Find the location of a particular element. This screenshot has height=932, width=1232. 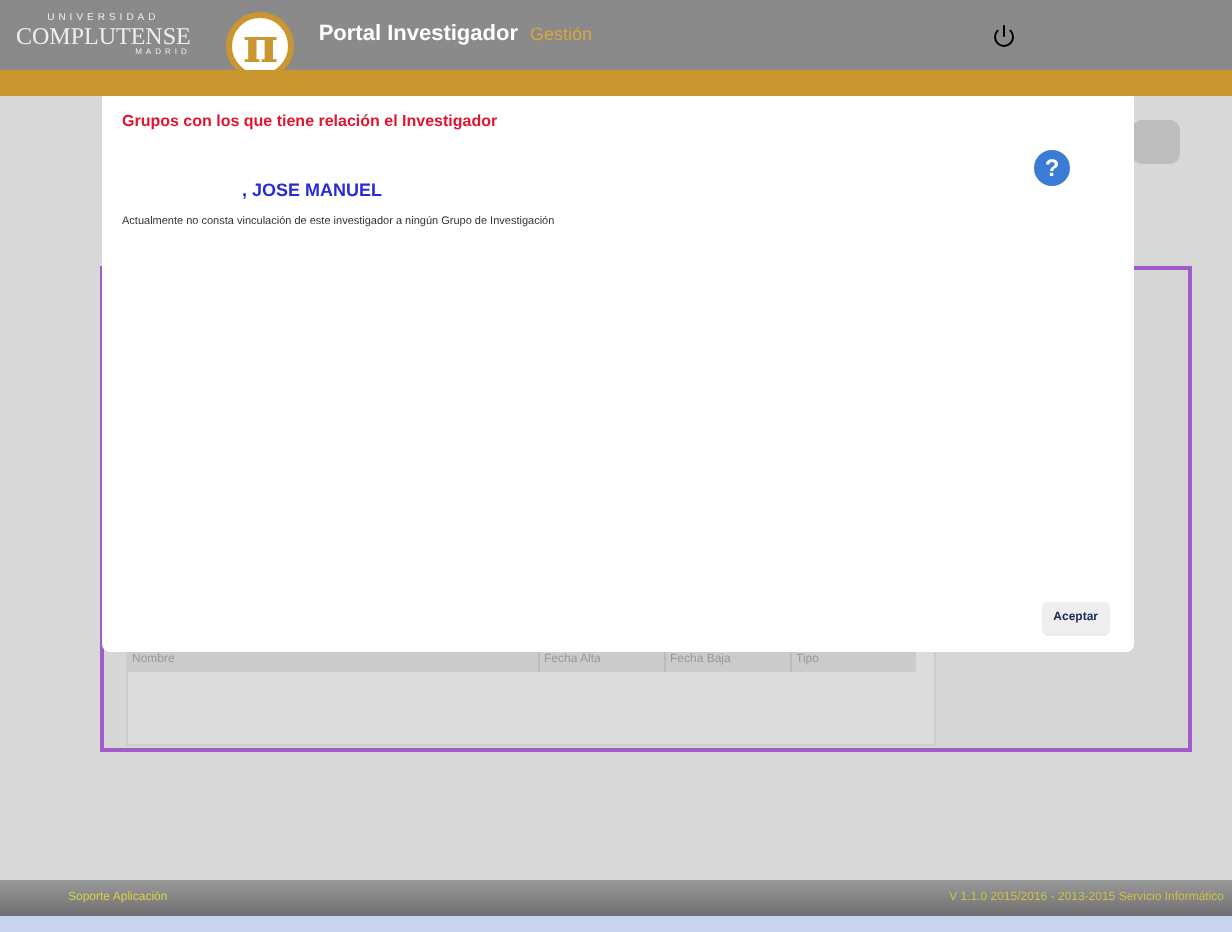

portal-title: Portal Investigador is located at coordinates (418, 35).